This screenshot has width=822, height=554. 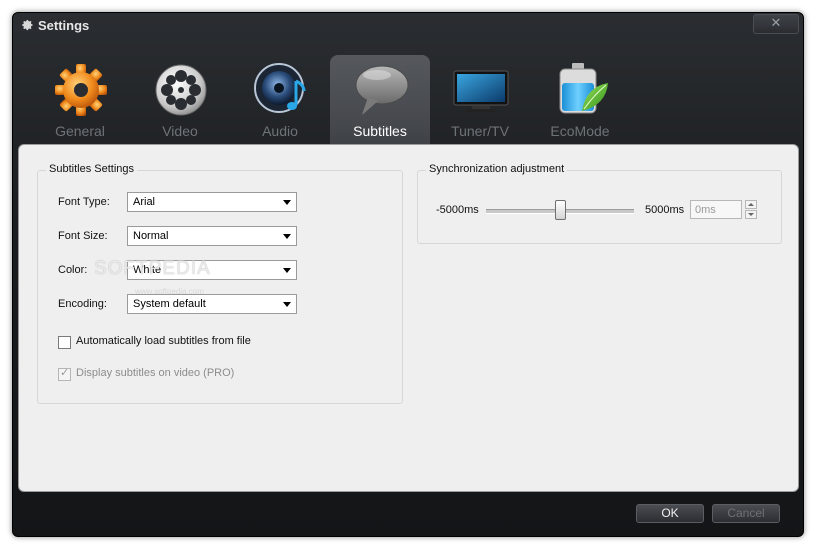 I want to click on color-label: Color:, so click(x=73, y=270).